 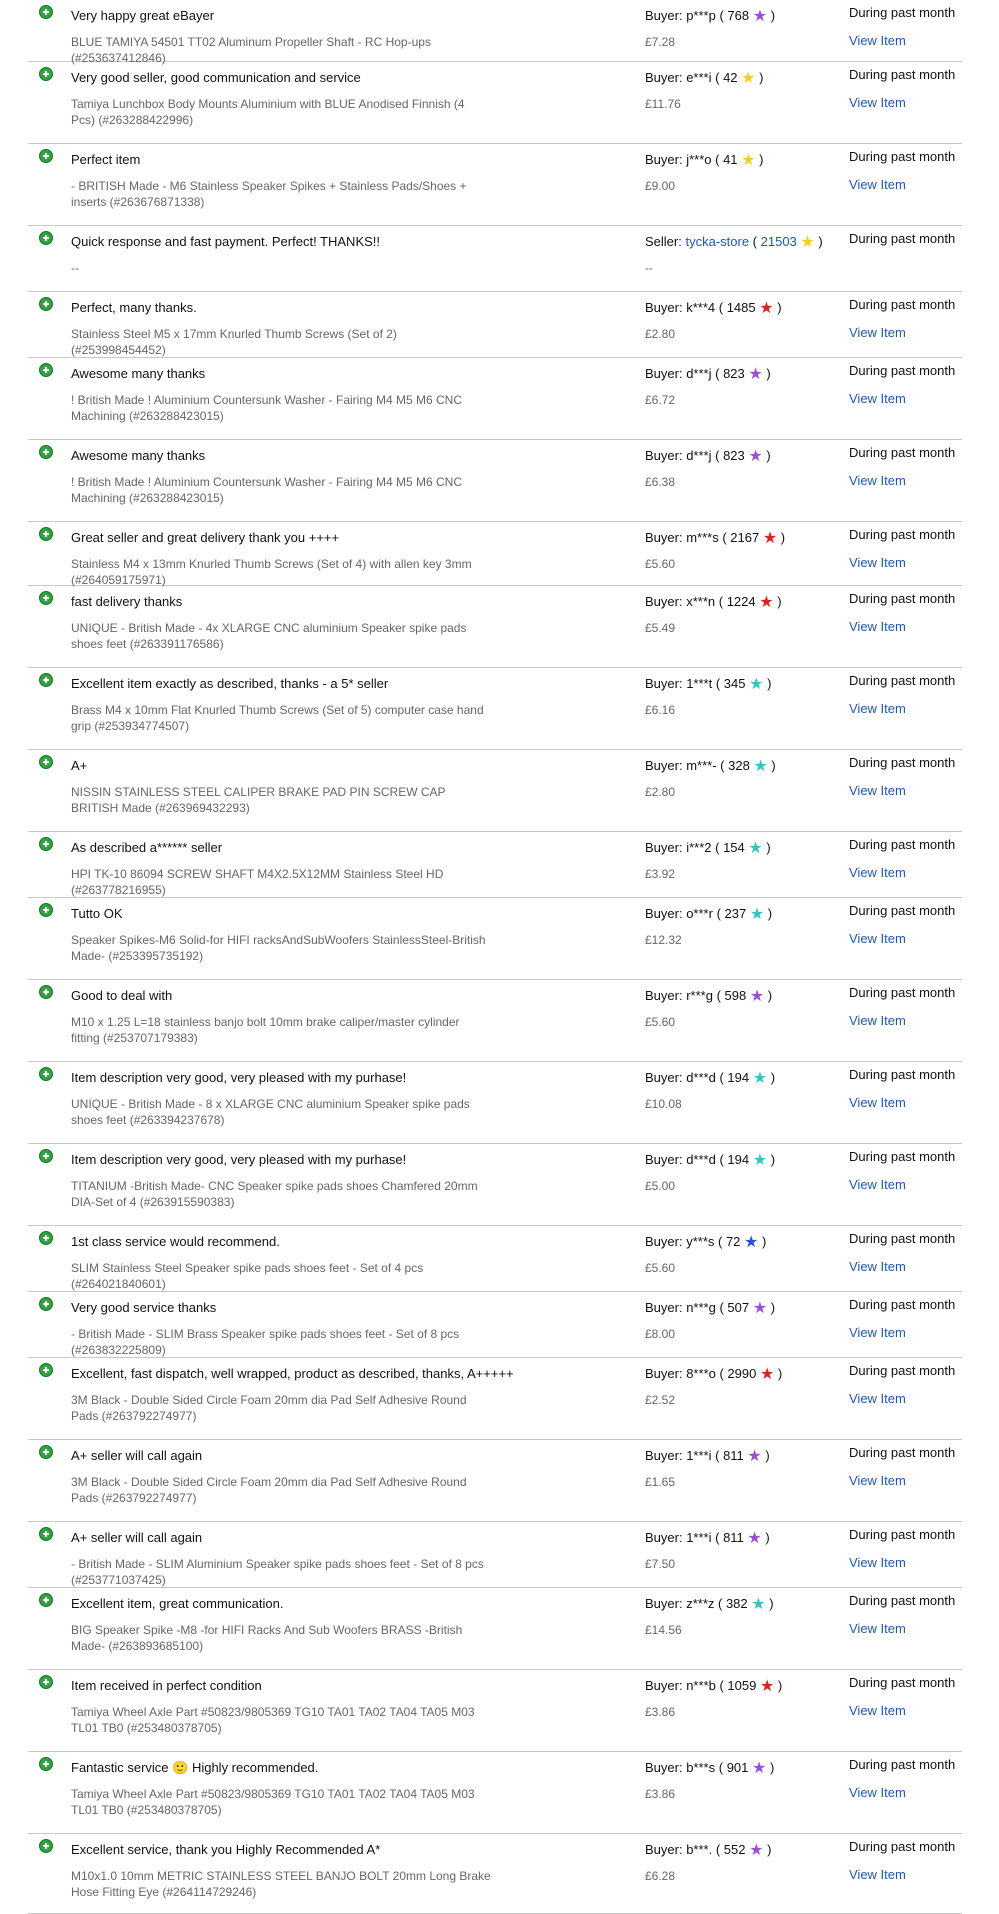 I want to click on feedback-score: 194, so click(x=738, y=1159).